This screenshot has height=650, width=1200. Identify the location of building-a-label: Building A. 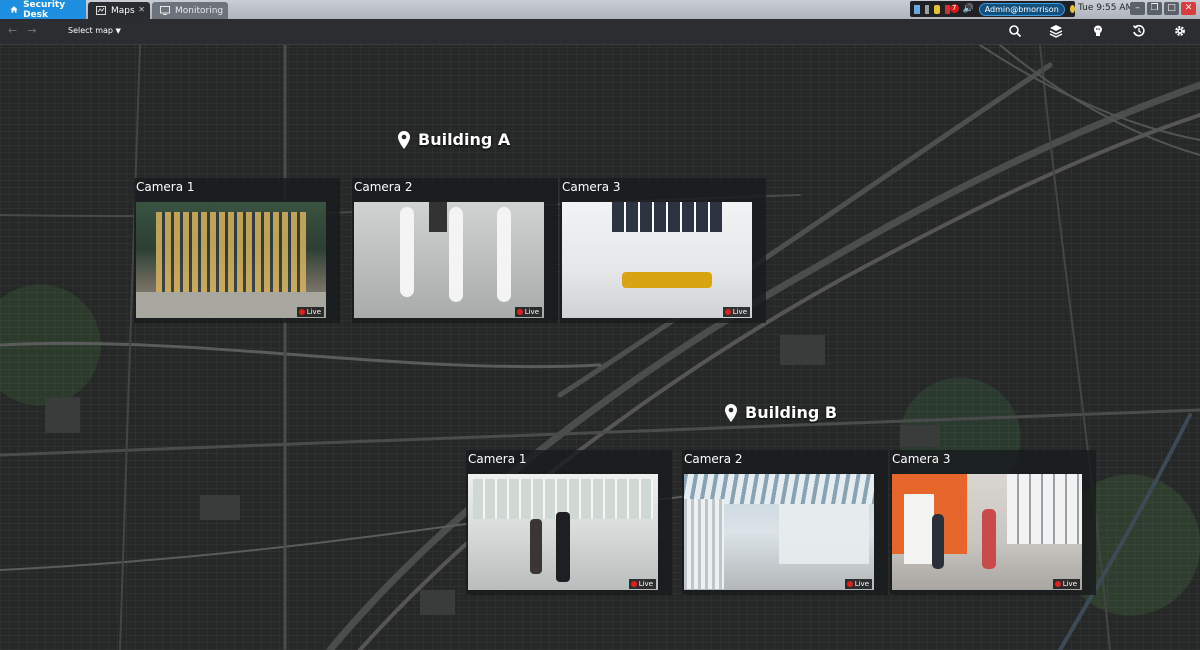
(454, 139).